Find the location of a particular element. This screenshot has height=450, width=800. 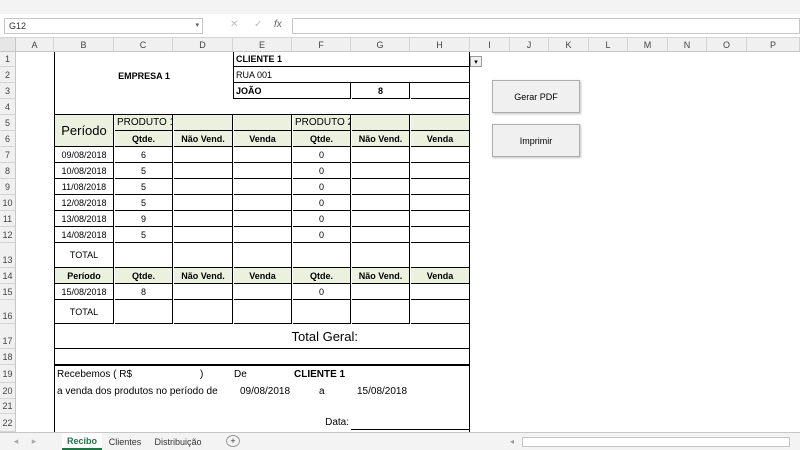

venda-header-1: Venda is located at coordinates (263, 139).